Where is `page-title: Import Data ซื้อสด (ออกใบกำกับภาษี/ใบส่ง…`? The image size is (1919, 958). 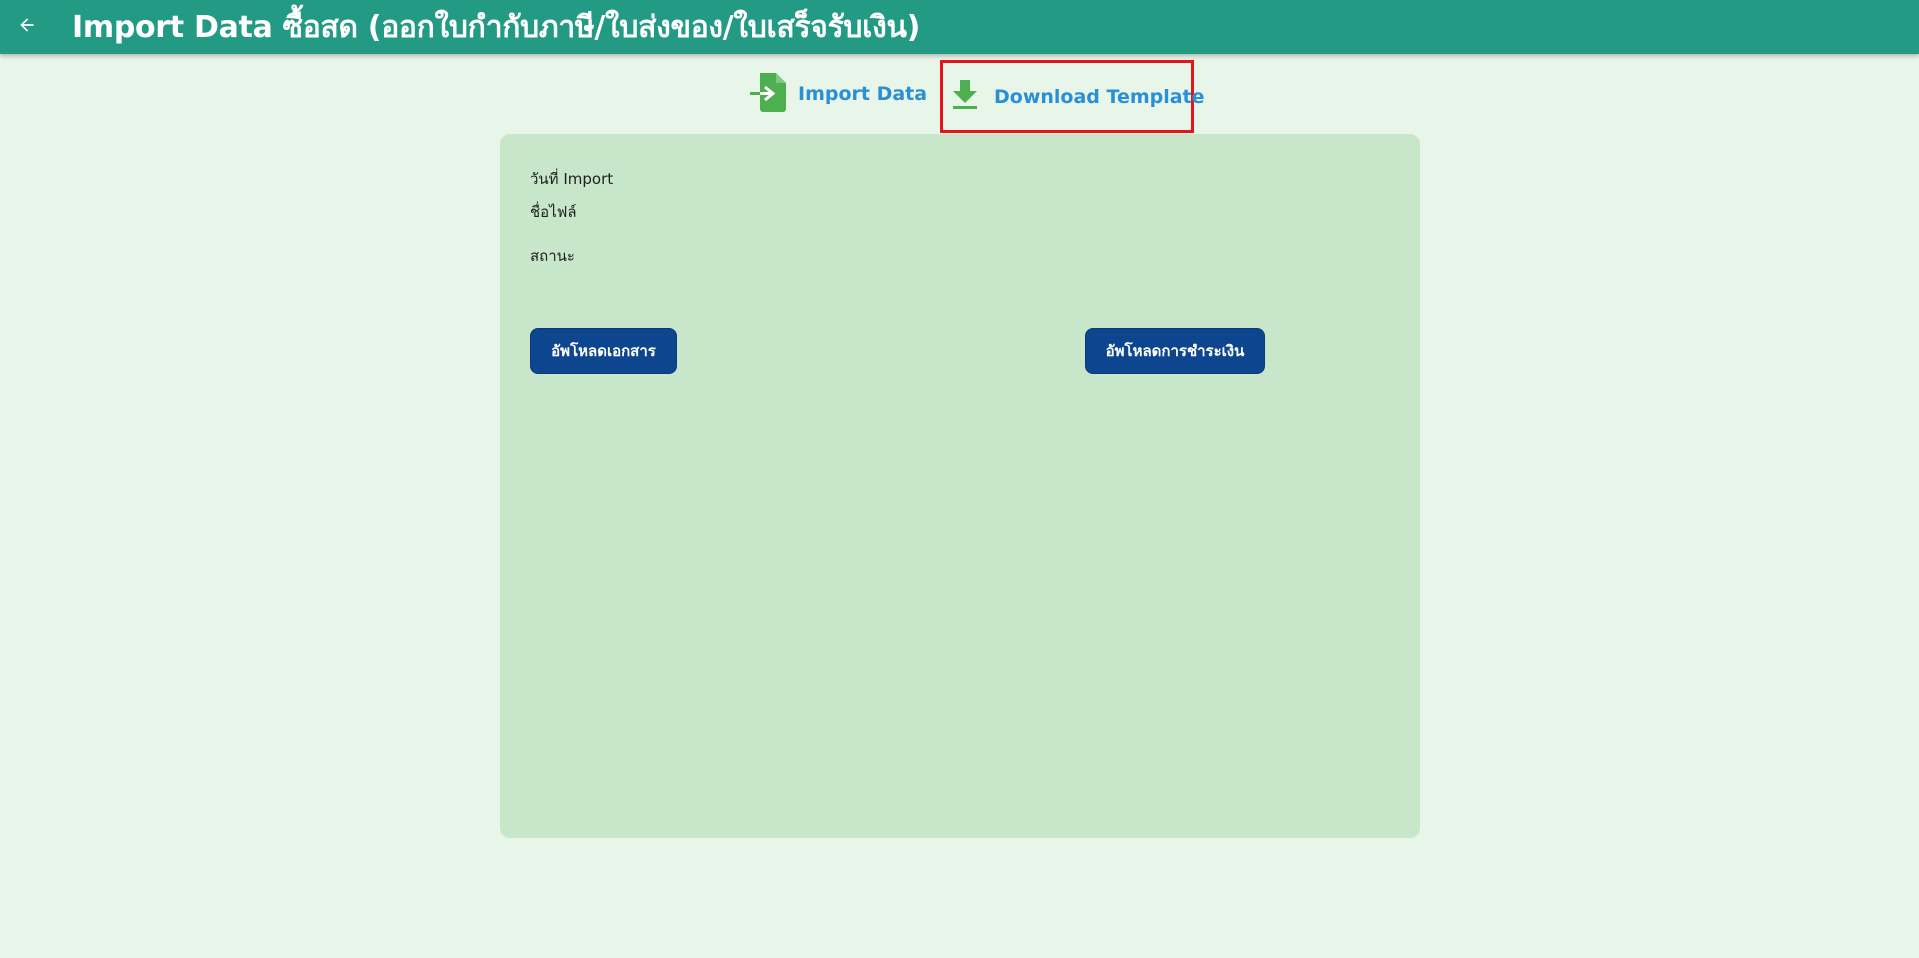 page-title: Import Data ซื้อสด (ออกใบกำกับภาษี/ใบส่ง… is located at coordinates (496, 27).